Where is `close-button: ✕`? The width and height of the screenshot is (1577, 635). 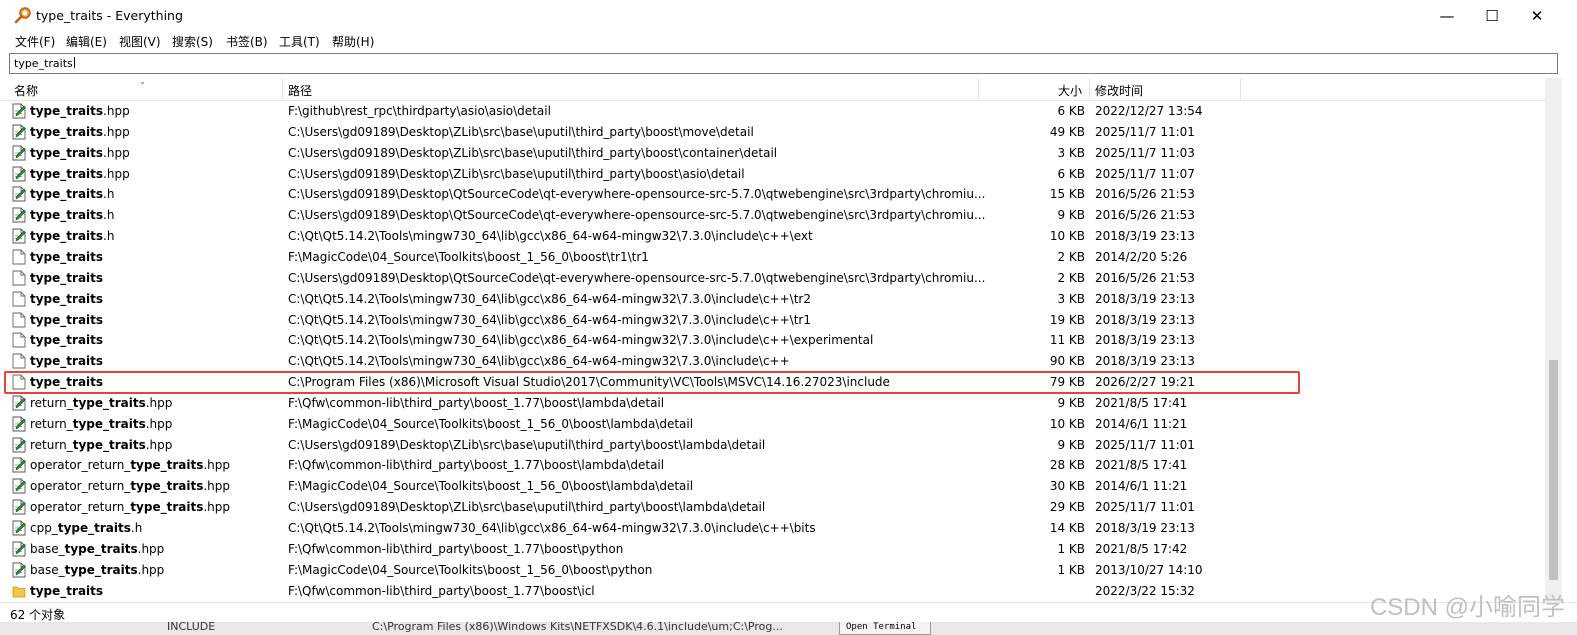
close-button: ✕ is located at coordinates (1537, 15).